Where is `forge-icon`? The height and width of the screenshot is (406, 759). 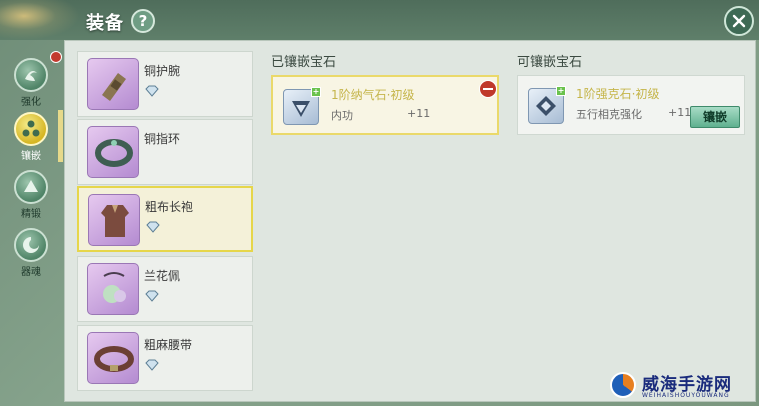 forge-icon is located at coordinates (31, 187).